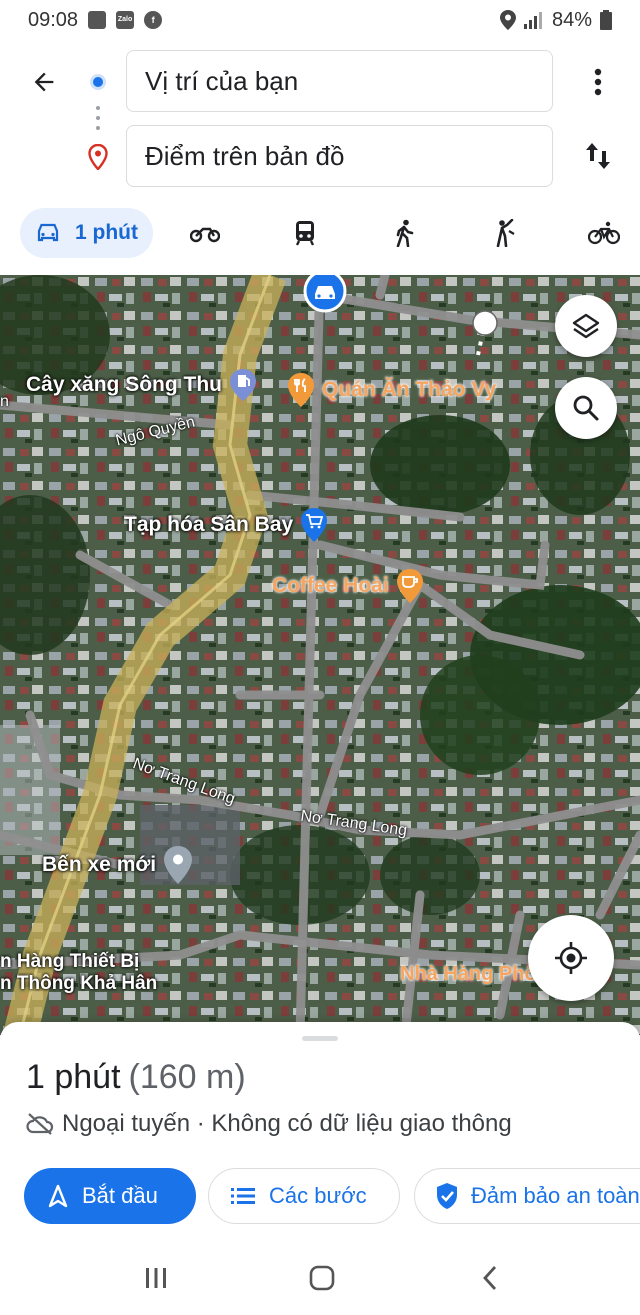 The image size is (640, 1315). I want to click on poi-electronics-line2: n Thông Khả Hân, so click(79, 983).